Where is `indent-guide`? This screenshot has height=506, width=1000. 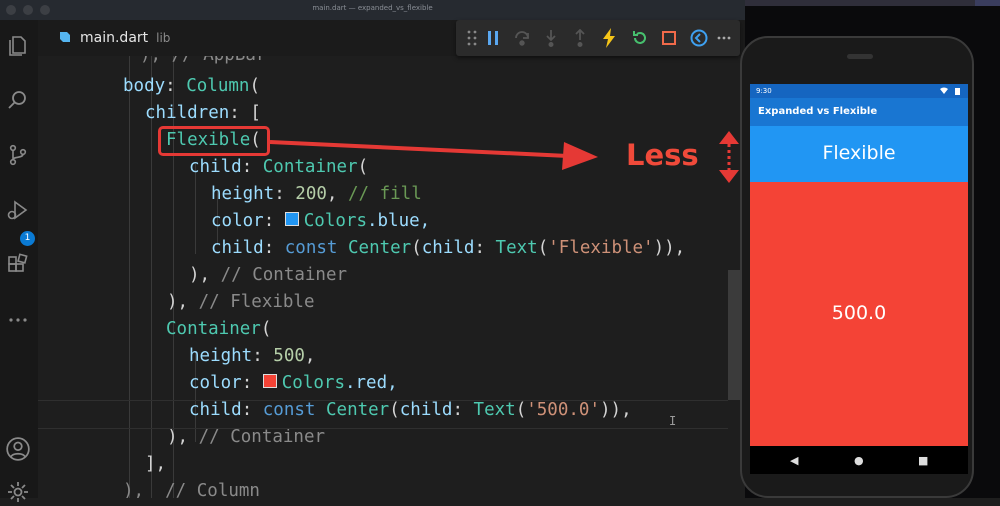 indent-guide is located at coordinates (129, 277).